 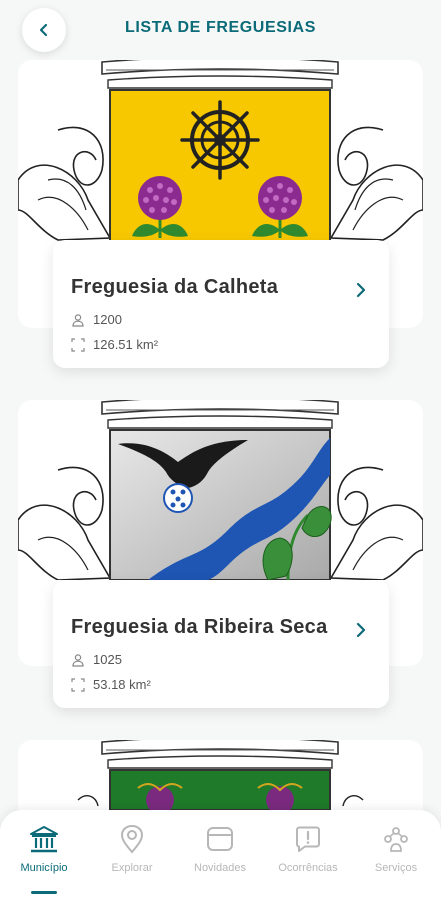 What do you see at coordinates (220, 839) in the screenshot?
I see `news-icon` at bounding box center [220, 839].